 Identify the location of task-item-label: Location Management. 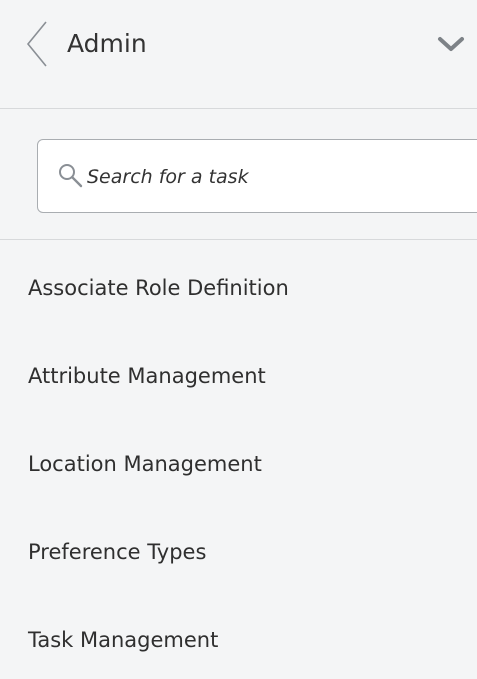
(145, 464).